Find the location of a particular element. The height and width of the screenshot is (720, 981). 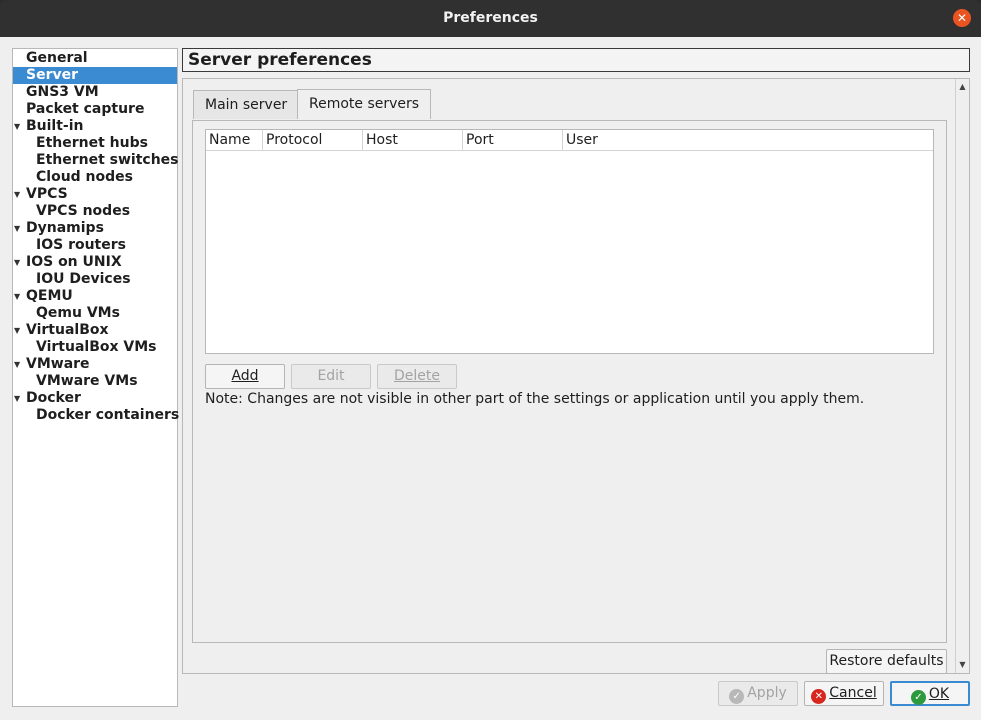

ok-button: ✓ OK is located at coordinates (930, 693).